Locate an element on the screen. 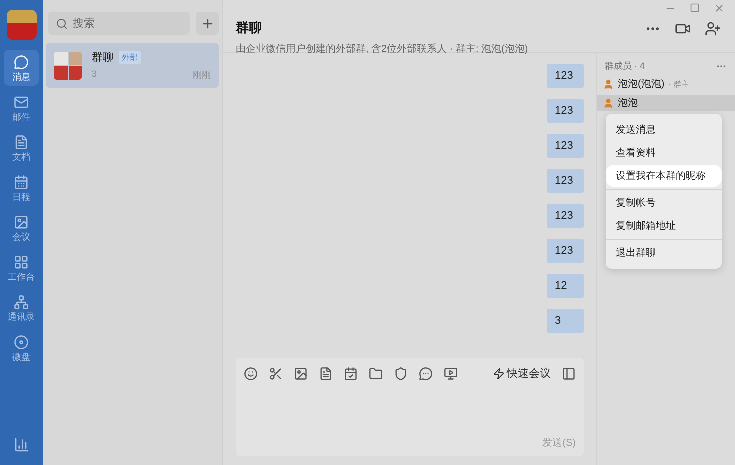  search-placeholder: 搜索 is located at coordinates (84, 23).